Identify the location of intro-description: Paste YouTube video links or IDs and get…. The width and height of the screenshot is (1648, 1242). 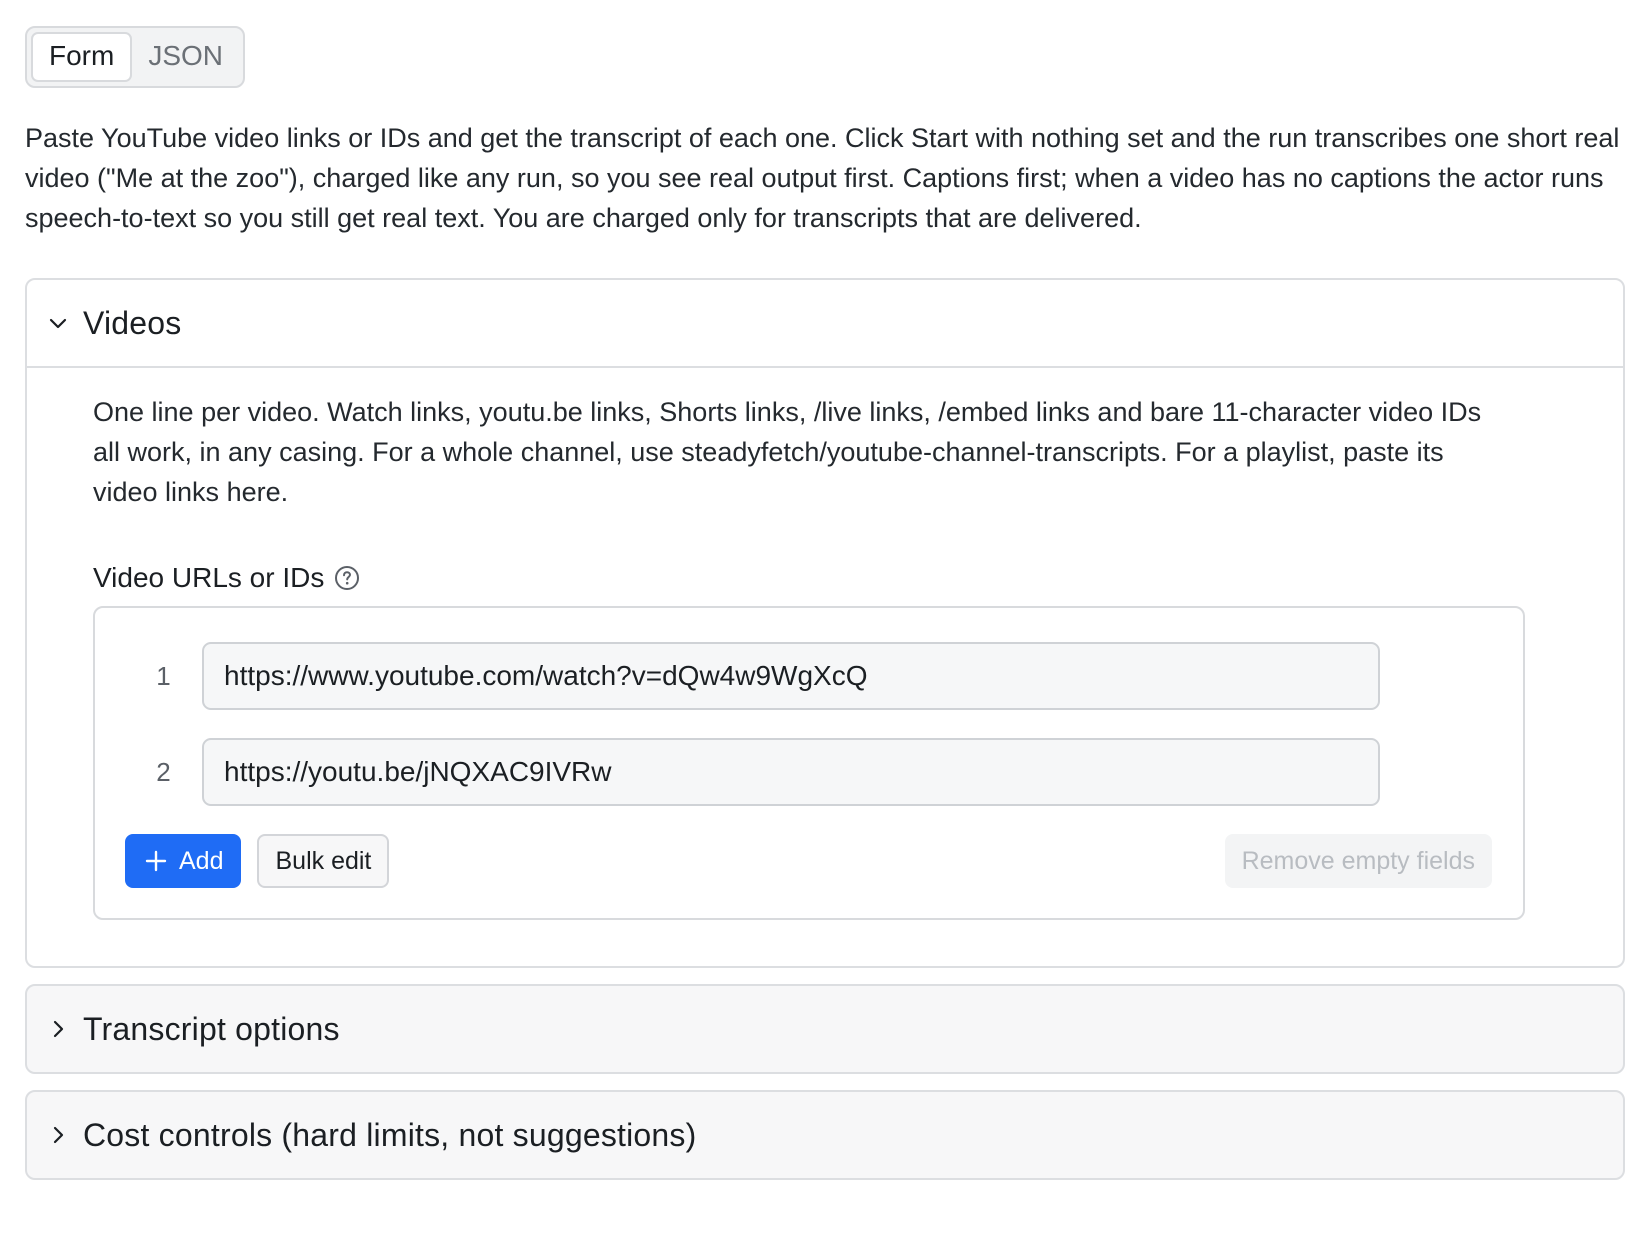
(822, 178).